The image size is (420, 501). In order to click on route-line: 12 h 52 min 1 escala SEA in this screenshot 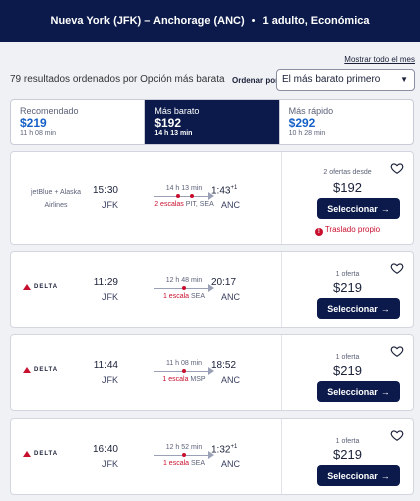, I will do `click(184, 455)`.